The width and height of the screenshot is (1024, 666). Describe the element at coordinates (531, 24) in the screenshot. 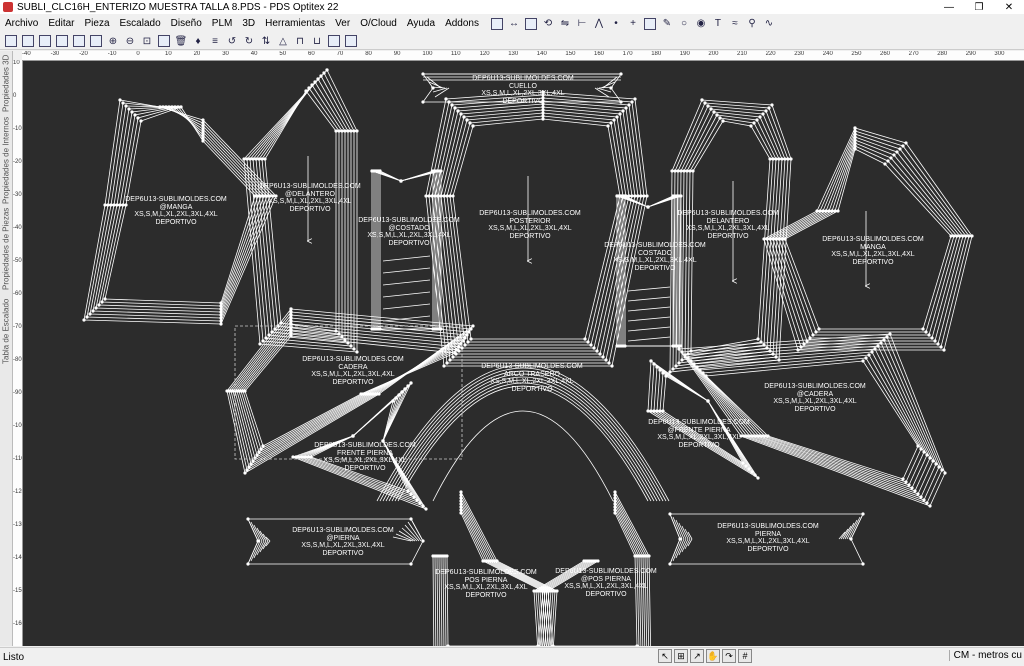

I see `piece-tool-icon` at that location.